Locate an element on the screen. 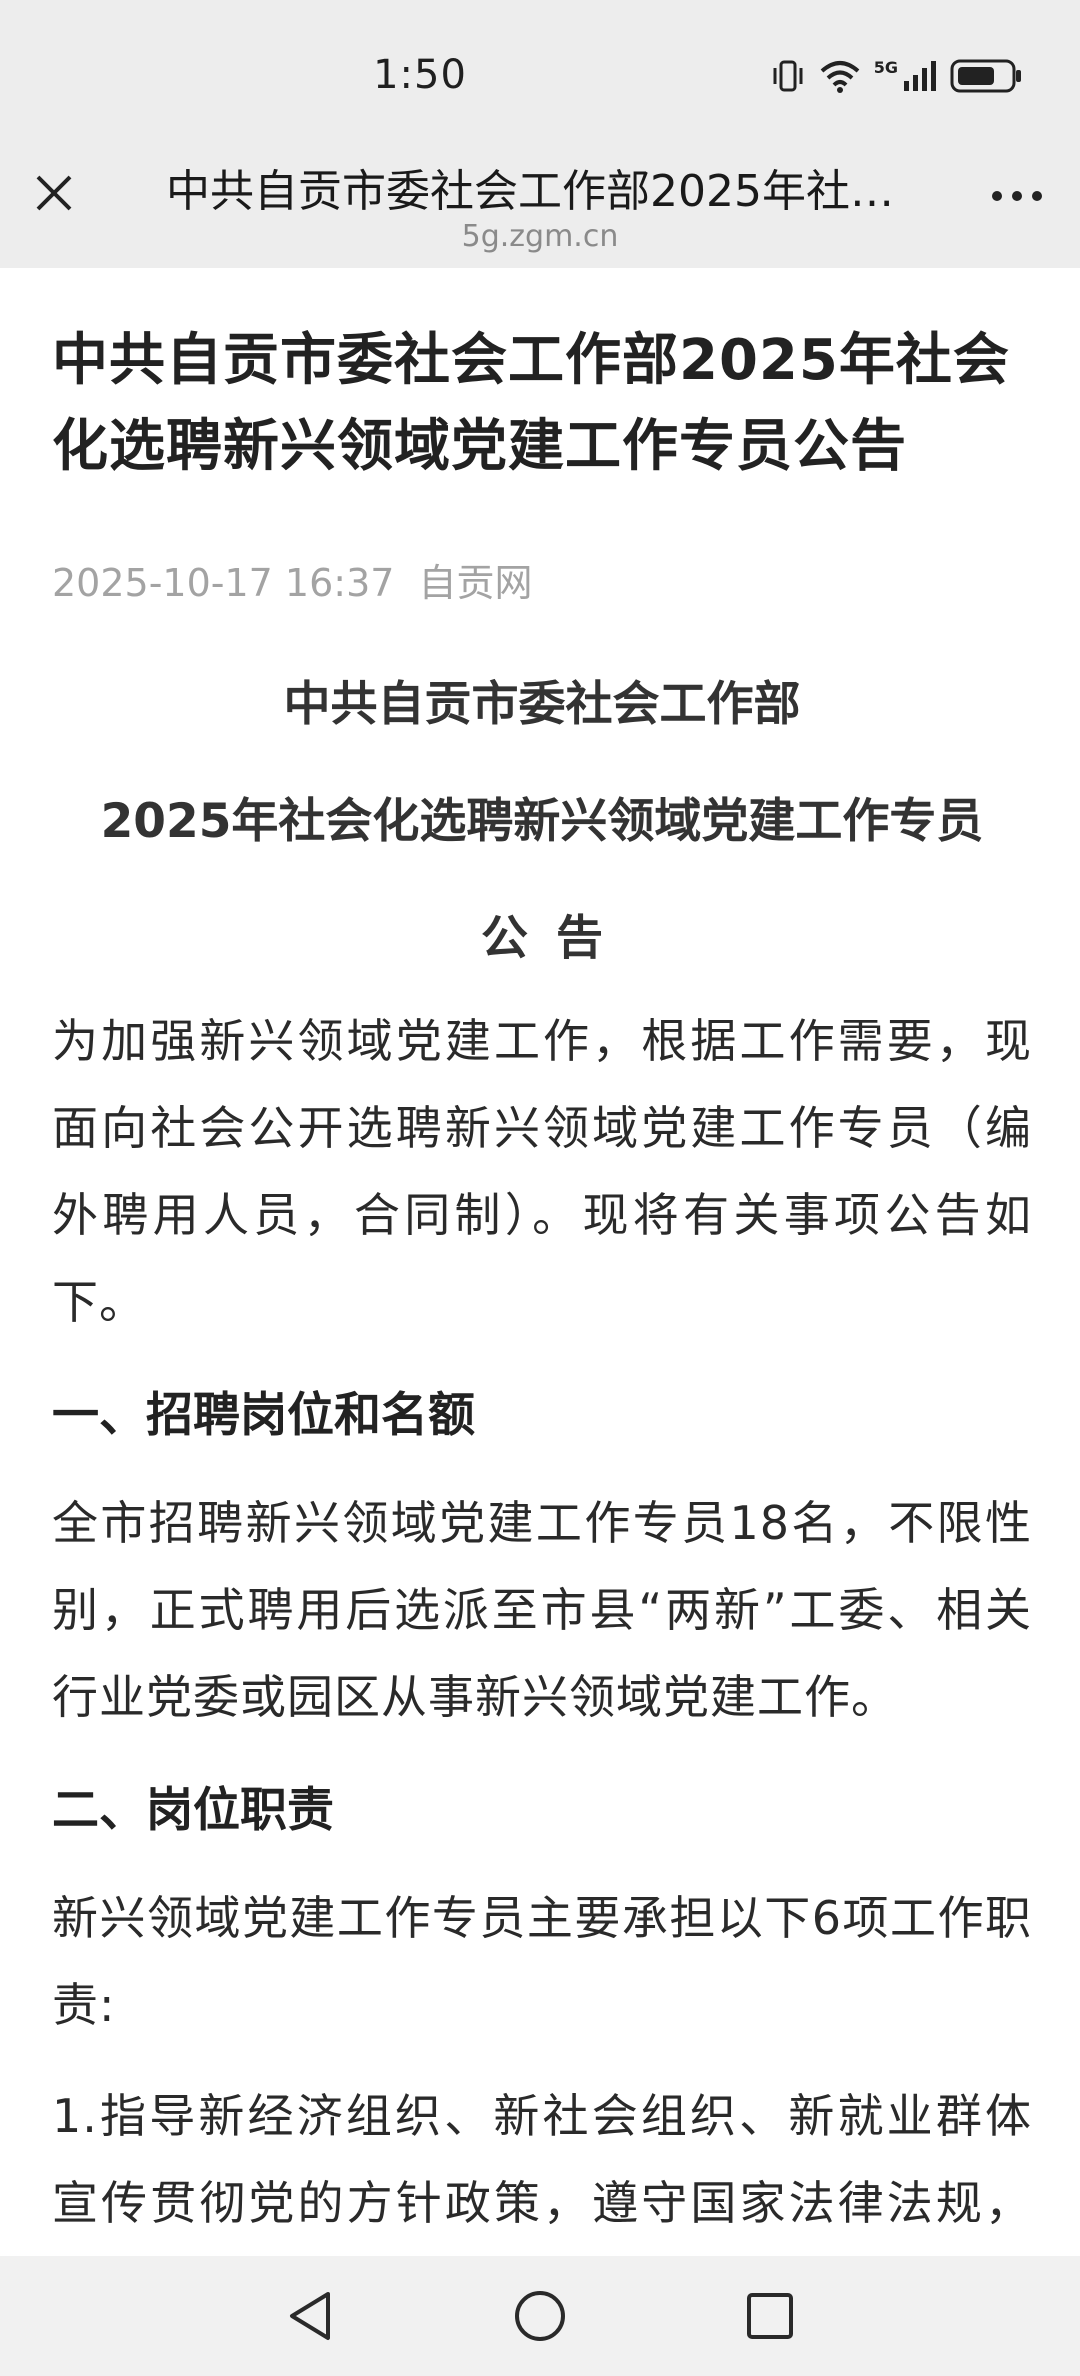 The width and height of the screenshot is (1080, 2376). more-icon is located at coordinates (1017, 197).